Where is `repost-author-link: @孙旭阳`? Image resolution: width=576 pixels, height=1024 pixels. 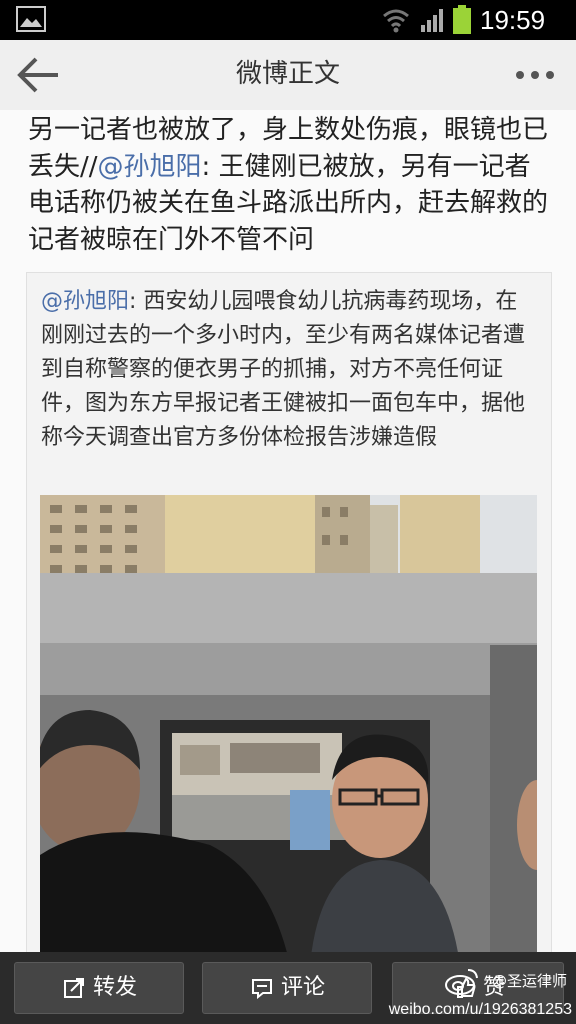
repost-author-link: @孙旭阳 is located at coordinates (85, 301).